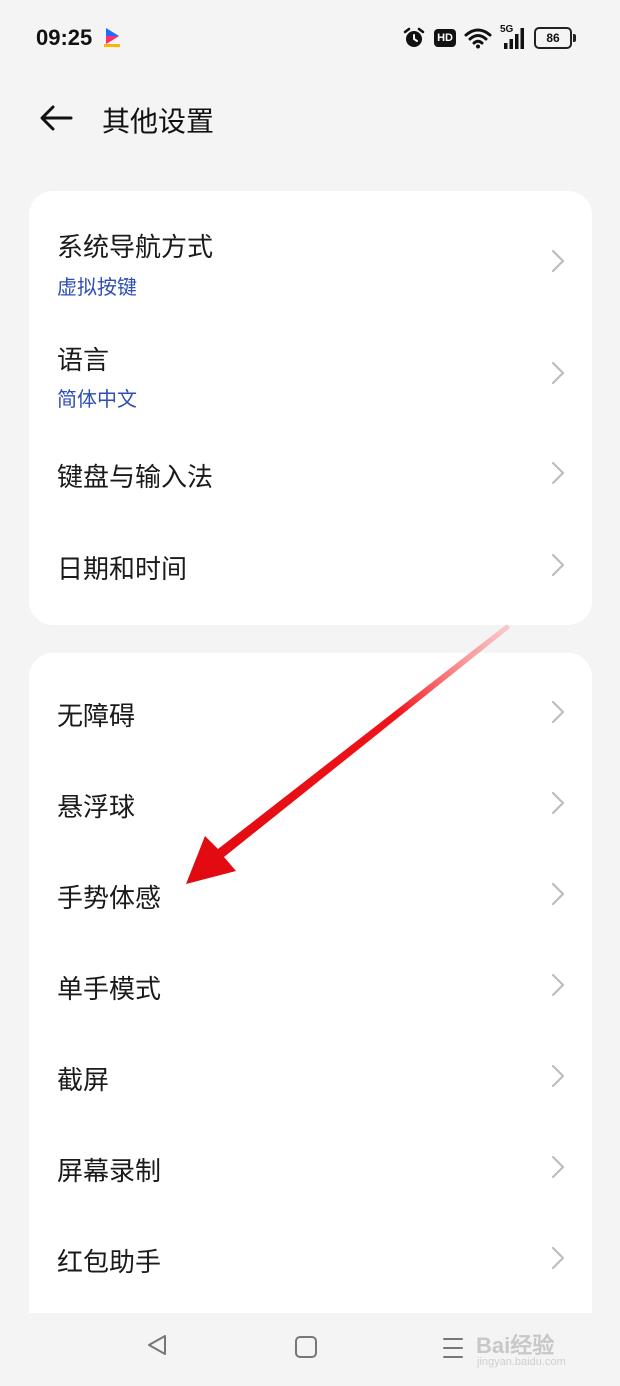 The width and height of the screenshot is (620, 1386). What do you see at coordinates (157, 1345) in the screenshot?
I see `nav-back-icon` at bounding box center [157, 1345].